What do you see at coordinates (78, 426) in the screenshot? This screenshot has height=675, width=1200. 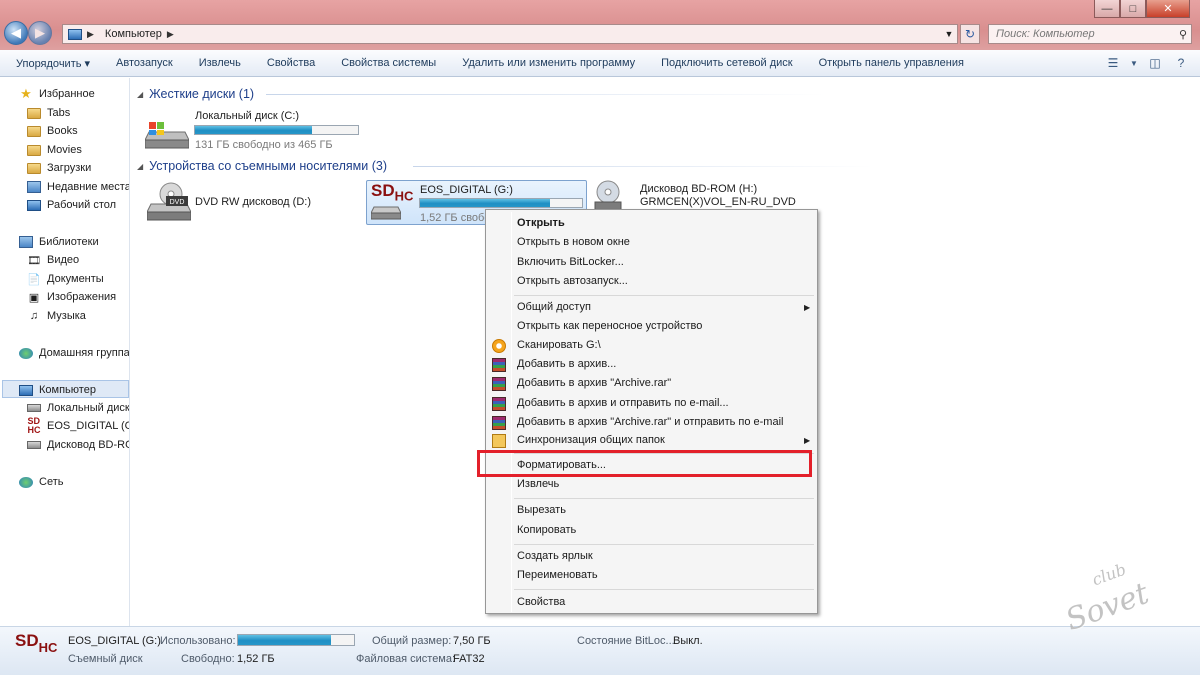 I see `nav-item-eos-digital: SDHC EOS_DIGITAL (G:)` at bounding box center [78, 426].